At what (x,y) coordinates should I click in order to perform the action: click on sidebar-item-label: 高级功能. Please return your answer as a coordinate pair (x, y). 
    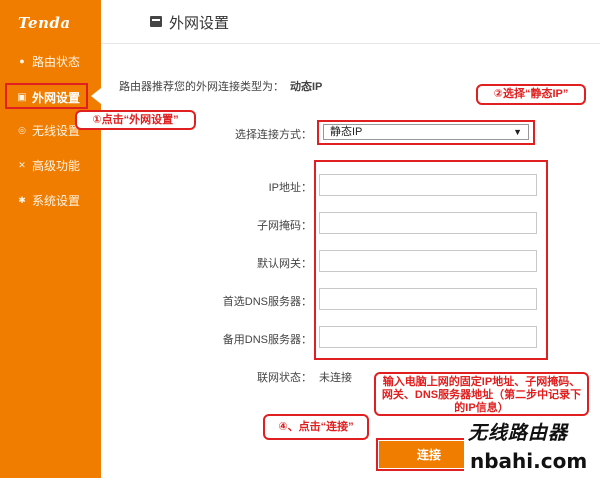
    Looking at the image, I should click on (56, 165).